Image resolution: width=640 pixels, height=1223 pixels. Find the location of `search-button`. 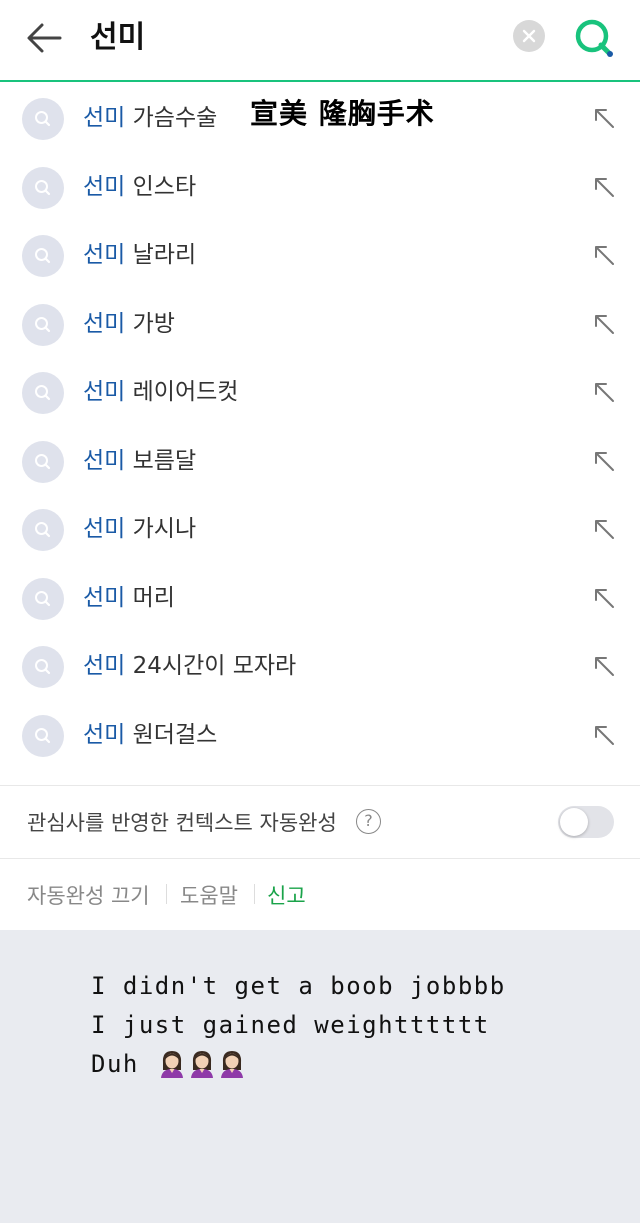

search-button is located at coordinates (594, 38).